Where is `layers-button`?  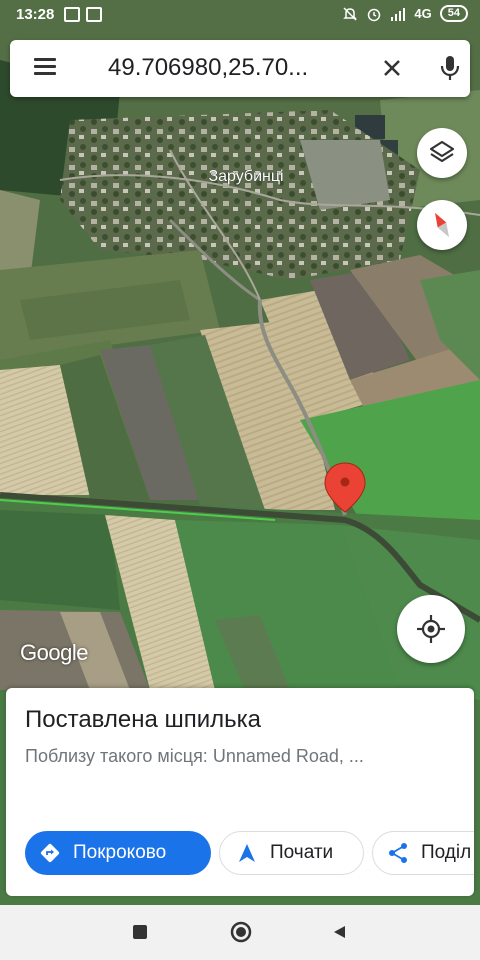 layers-button is located at coordinates (442, 153).